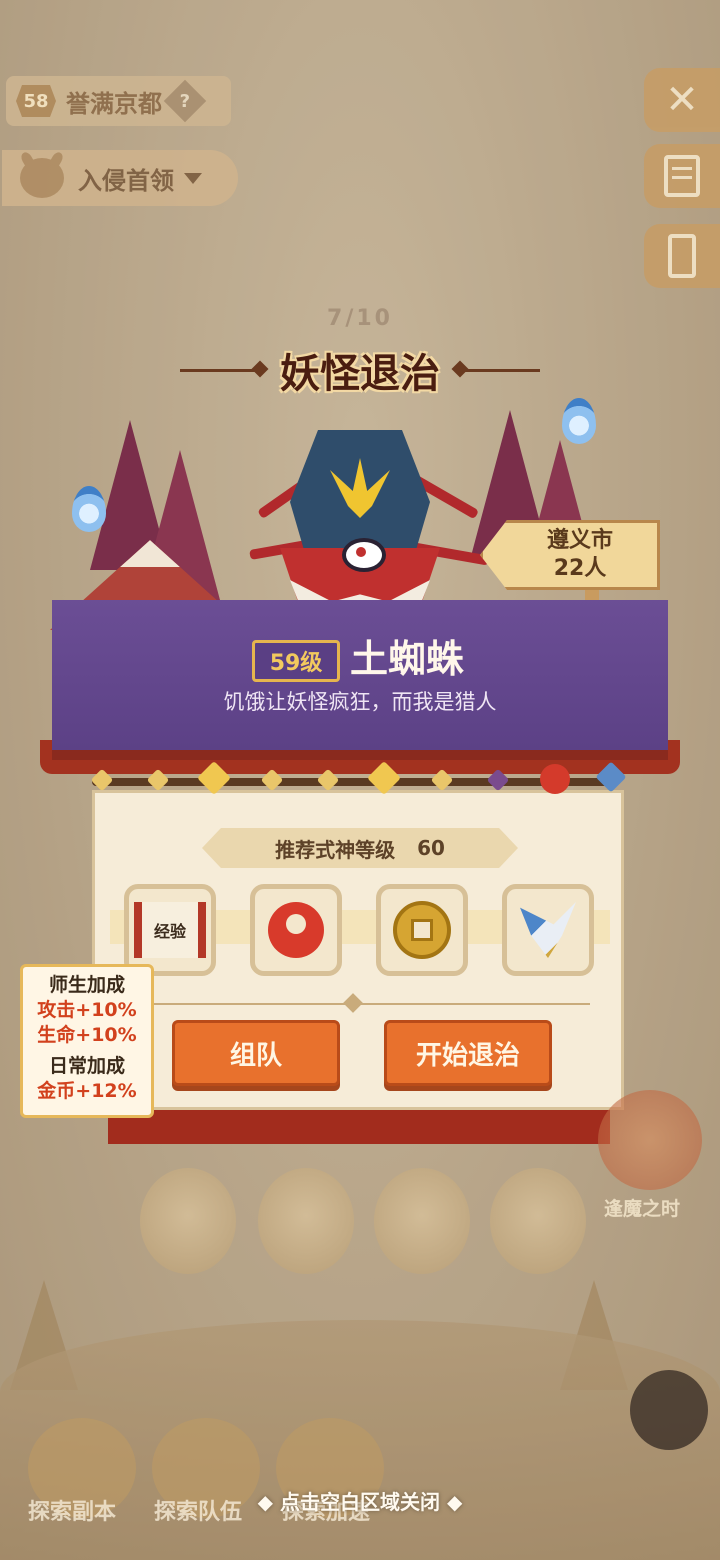 This screenshot has width=720, height=1560. Describe the element at coordinates (221, 370) in the screenshot. I see `title-ornament-left` at that location.